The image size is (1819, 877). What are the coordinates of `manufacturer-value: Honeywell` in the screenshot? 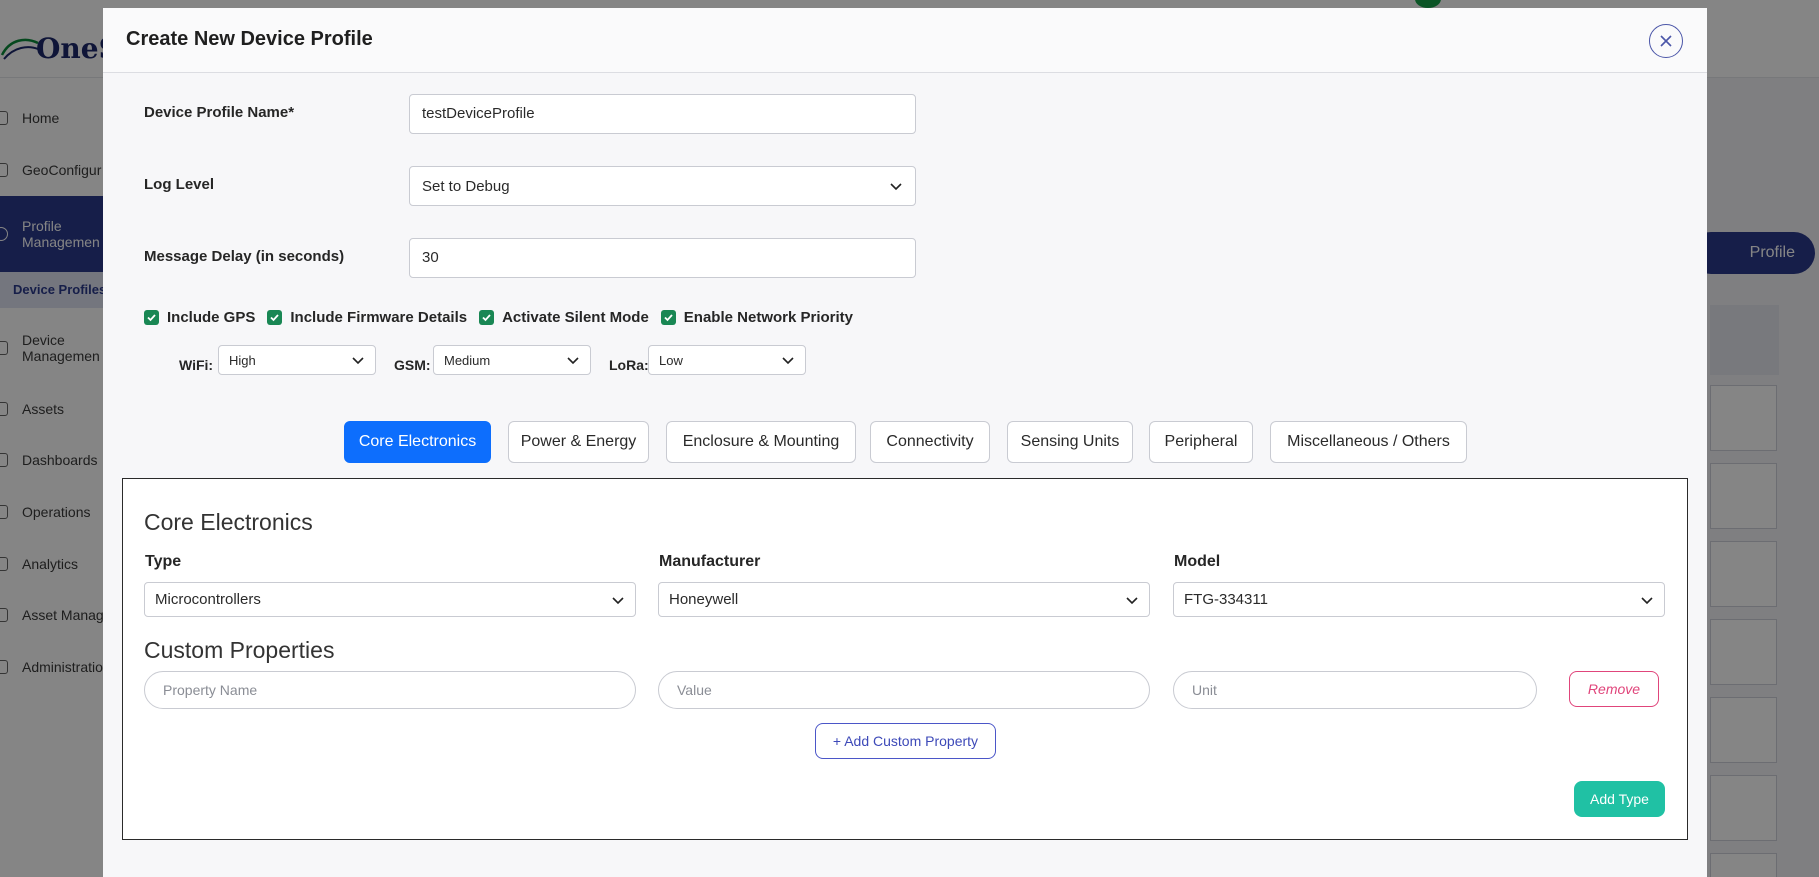 It's located at (704, 599).